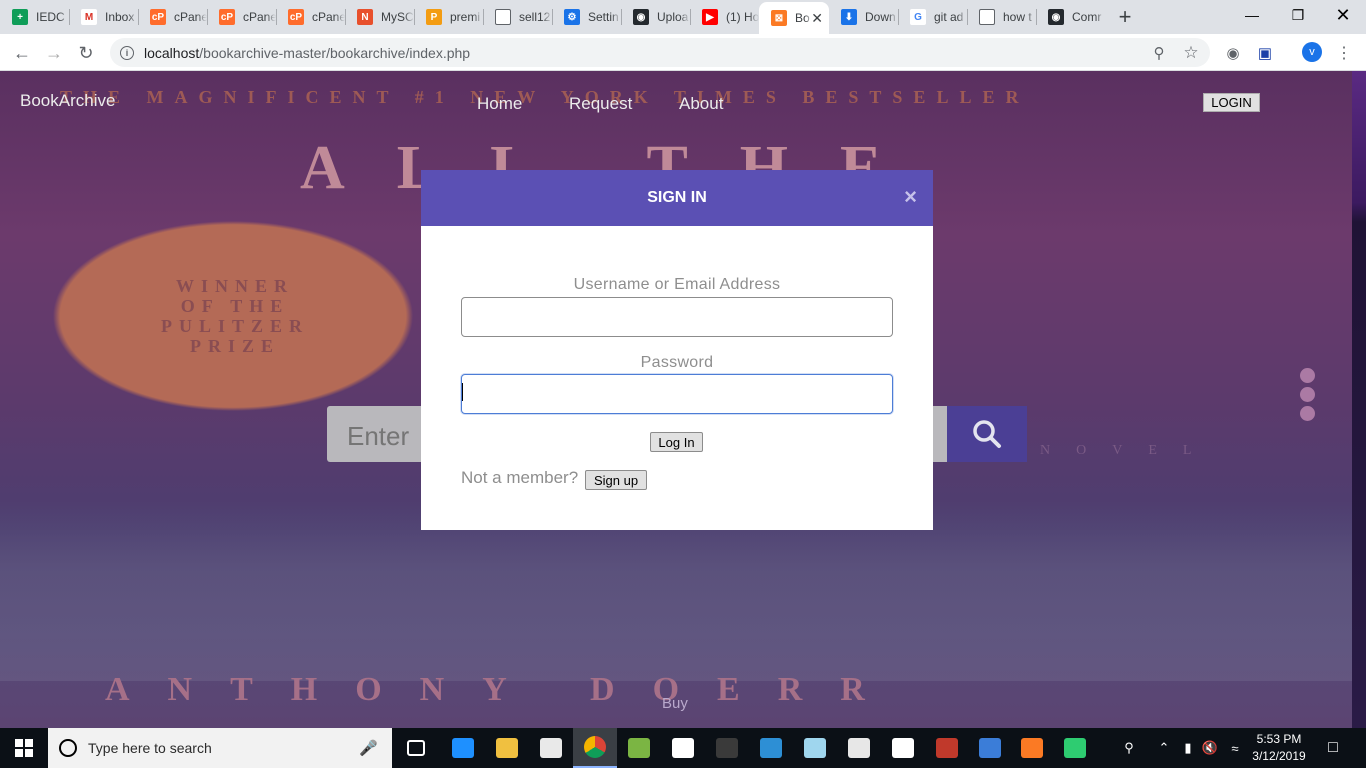 The height and width of the screenshot is (768, 1366). Describe the element at coordinates (677, 197) in the screenshot. I see `modal-title: SIGN IN` at that location.